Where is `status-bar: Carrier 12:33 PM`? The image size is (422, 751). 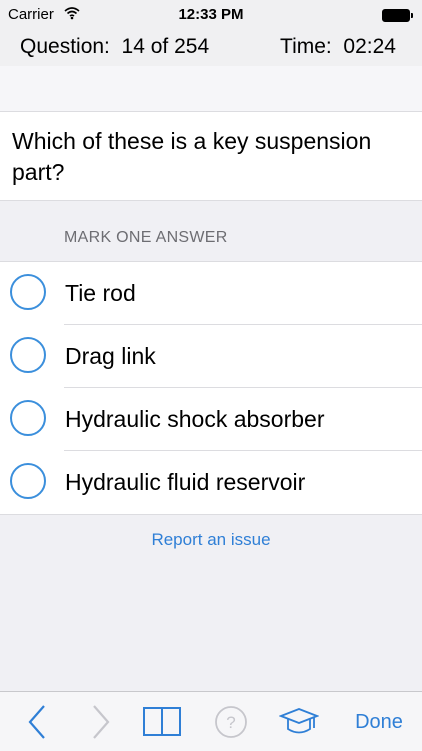 status-bar: Carrier 12:33 PM is located at coordinates (211, 15).